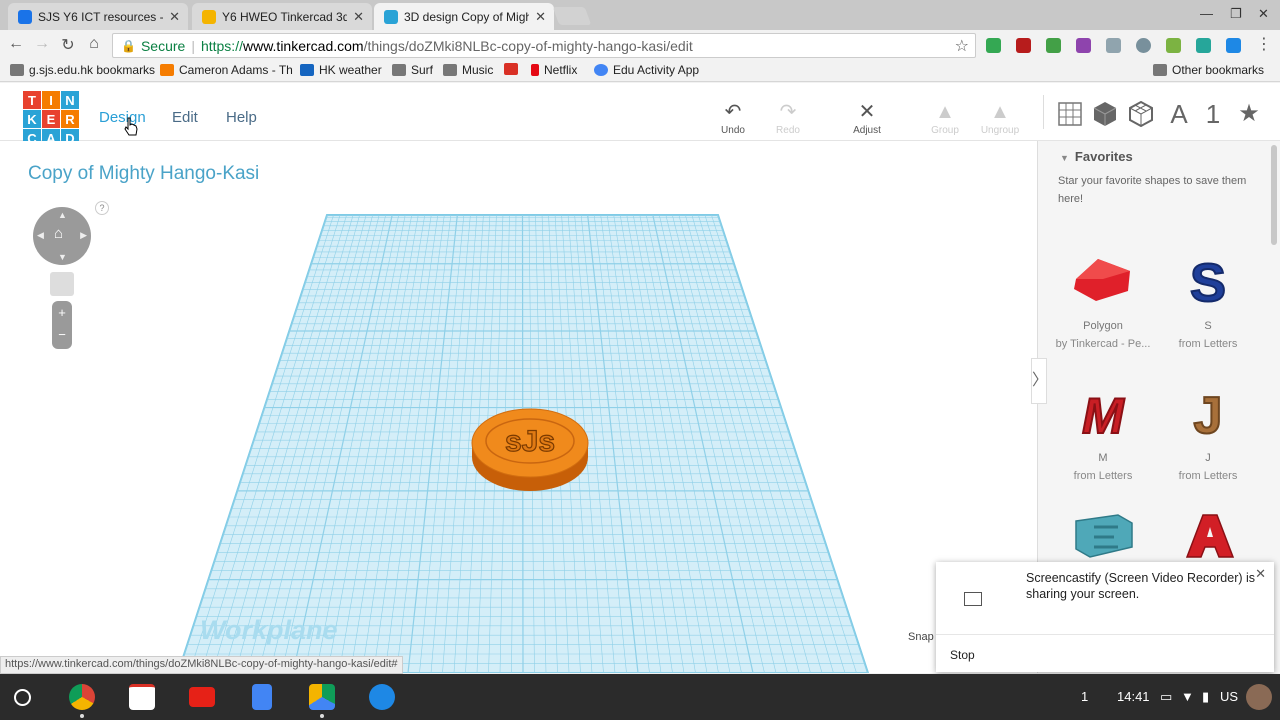 The width and height of the screenshot is (1280, 720). What do you see at coordinates (1141, 114) in the screenshot?
I see `wireframe-box-icon` at bounding box center [1141, 114].